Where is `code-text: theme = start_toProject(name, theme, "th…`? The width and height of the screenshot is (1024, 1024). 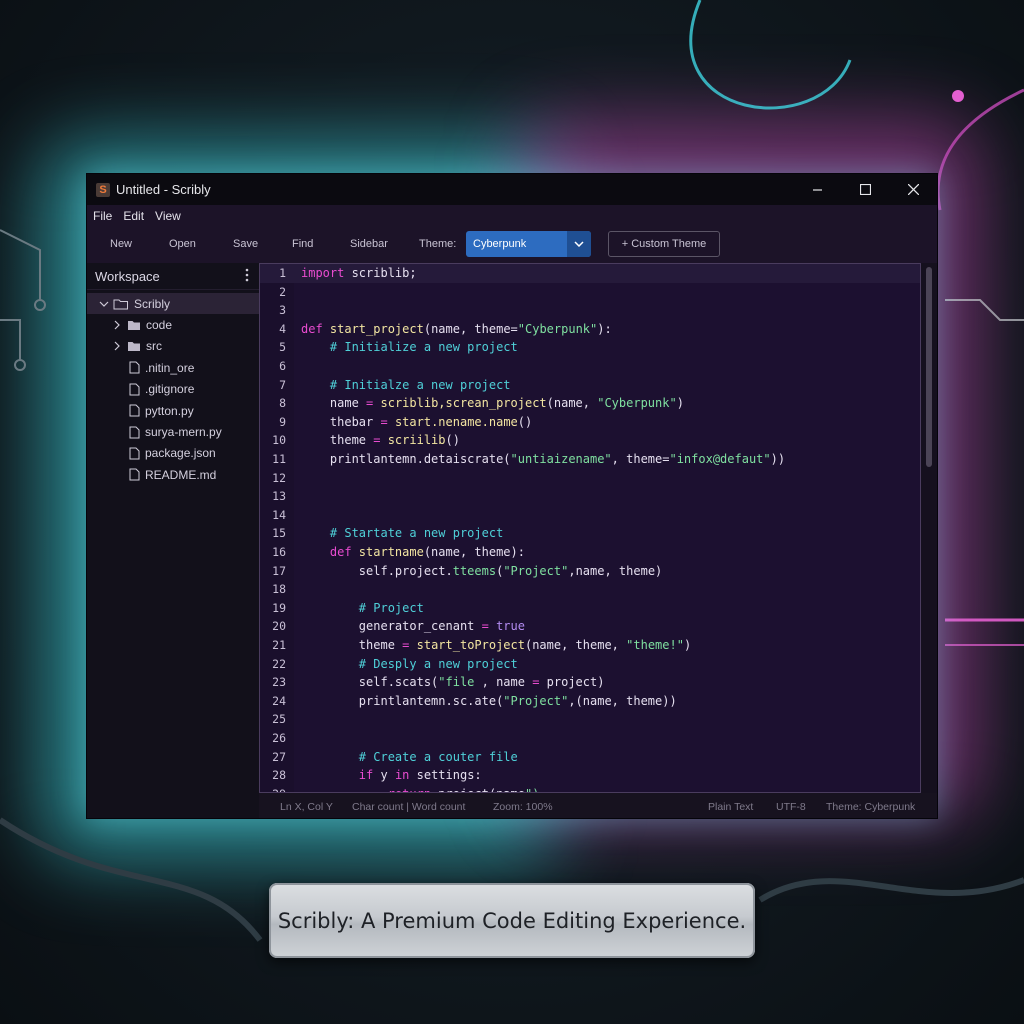
code-text: theme = start_toProject(name, theme, "th… is located at coordinates (496, 645).